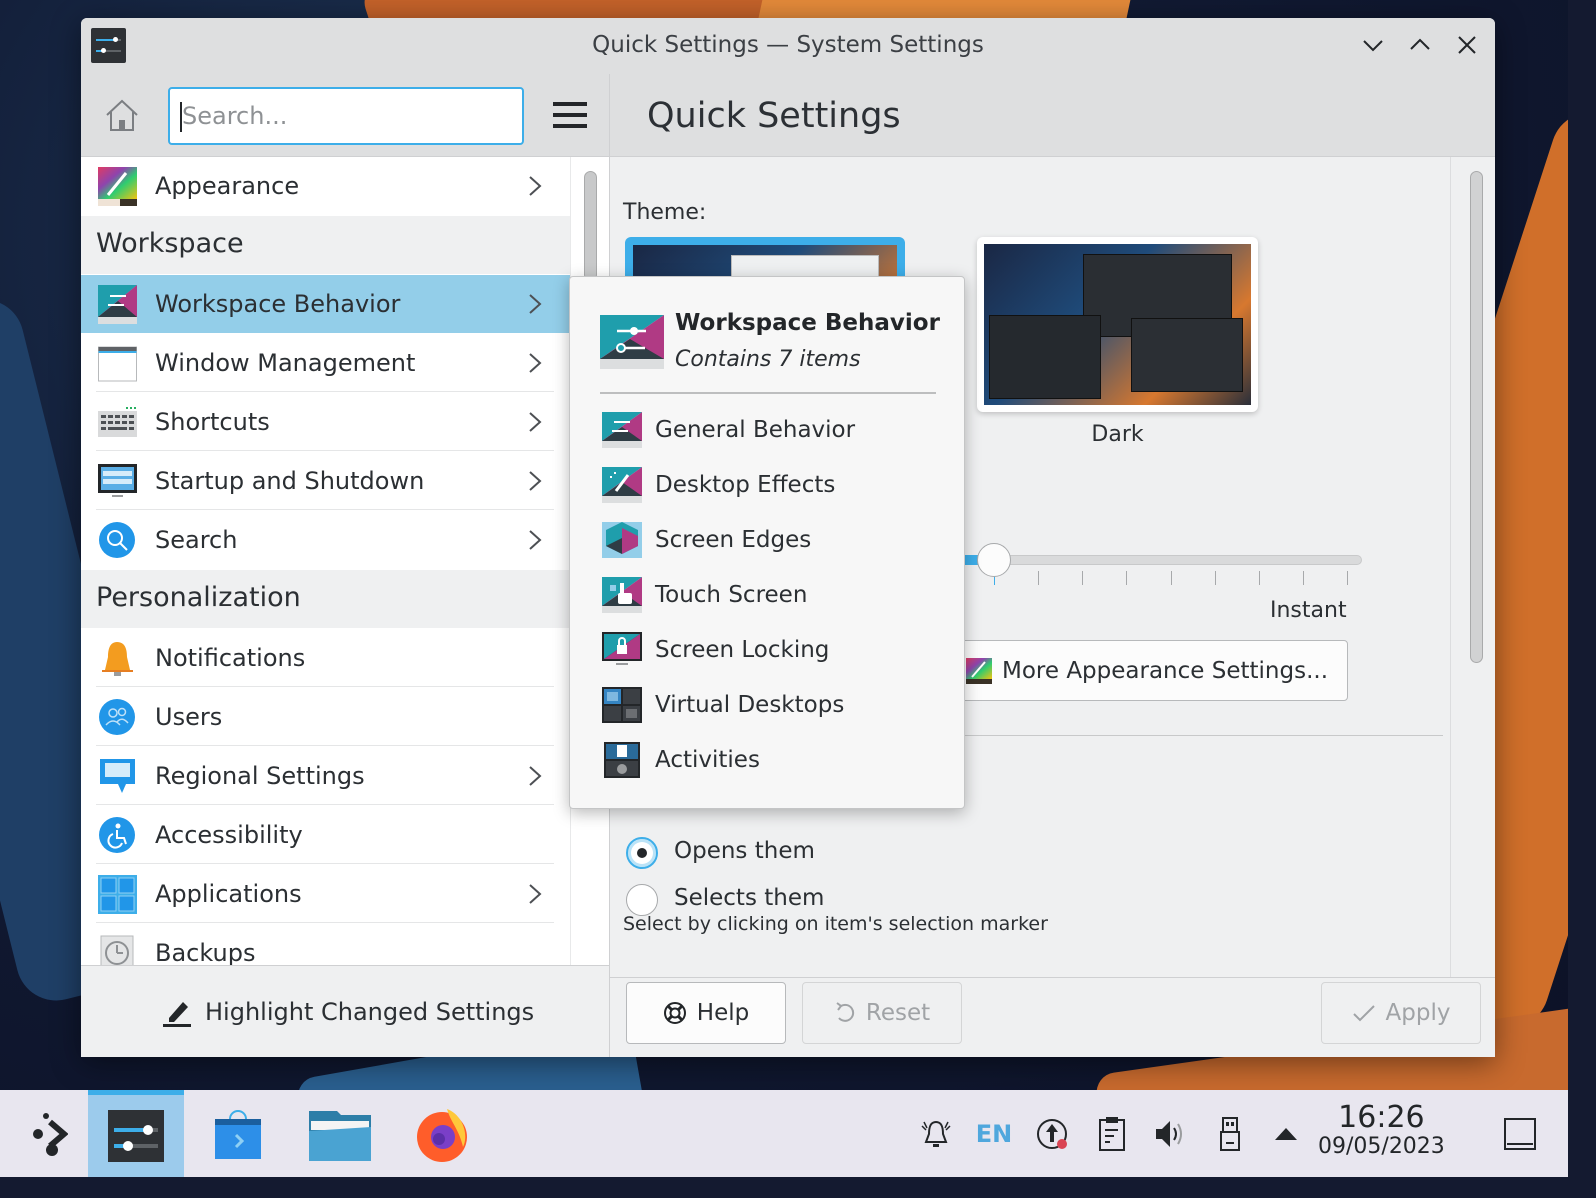 This screenshot has width=1596, height=1198. What do you see at coordinates (642, 853) in the screenshot?
I see `radio-opens-them` at bounding box center [642, 853].